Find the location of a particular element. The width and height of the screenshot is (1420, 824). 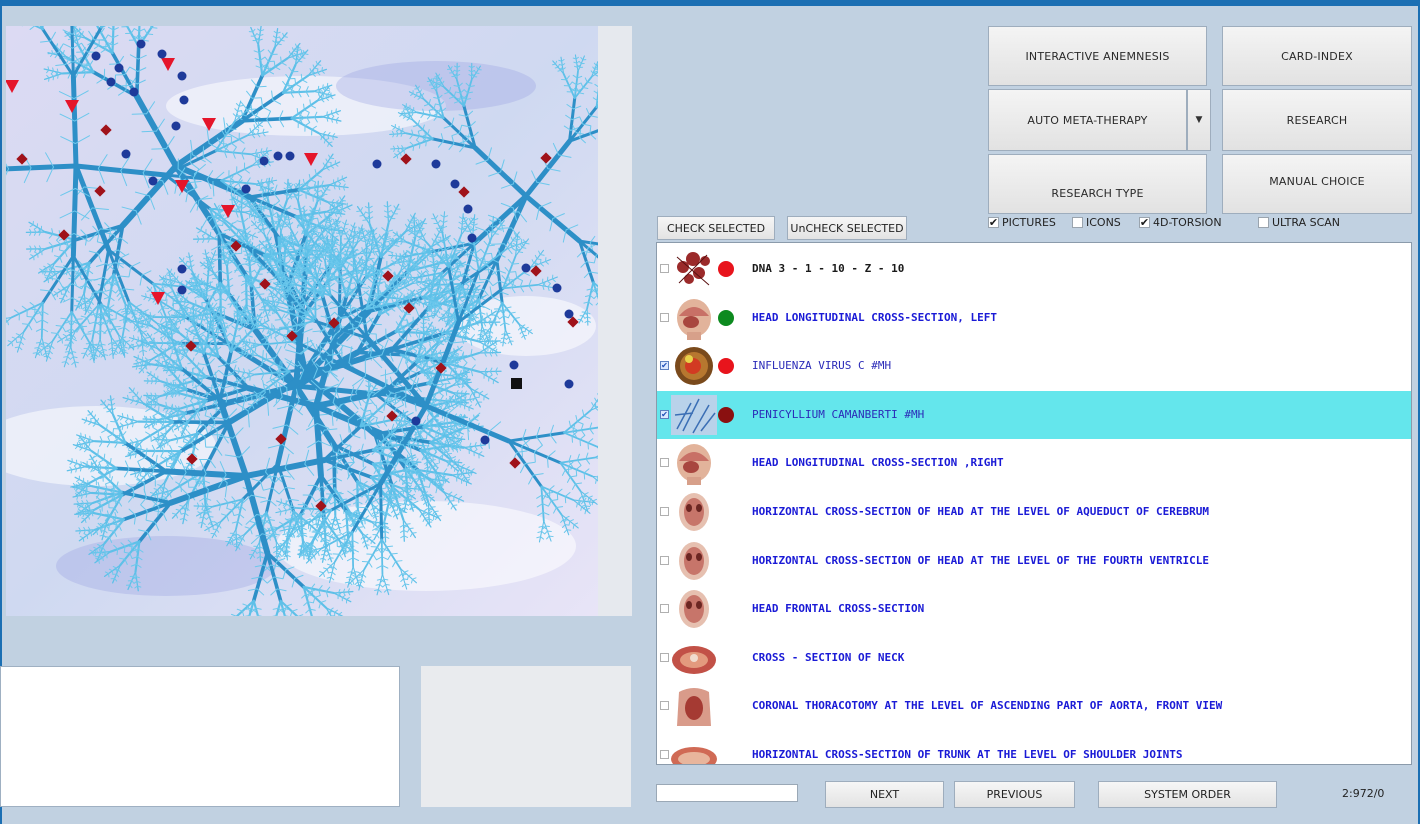

auto-meta-therapy-dropdown: ▼ is located at coordinates (1199, 120).